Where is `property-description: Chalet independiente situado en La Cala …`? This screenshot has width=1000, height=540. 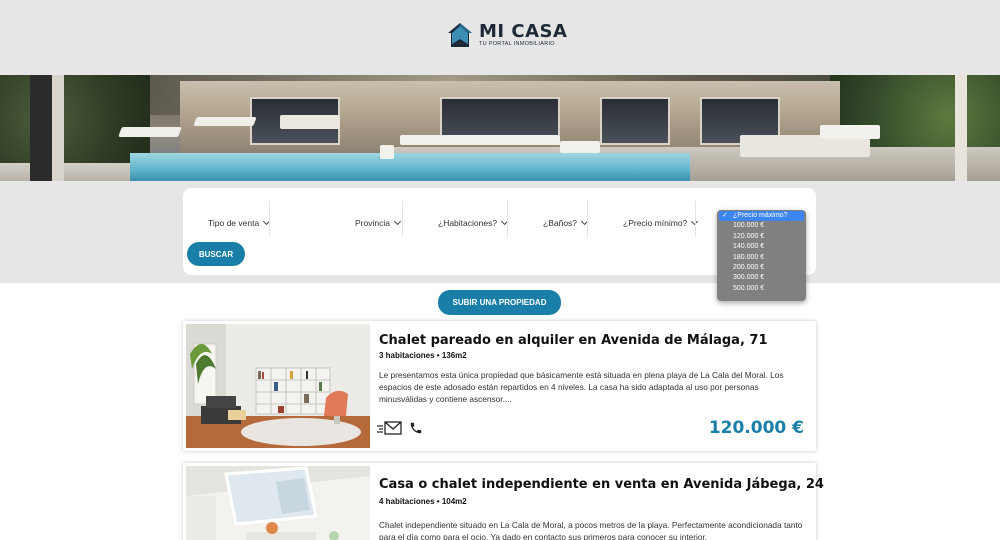 property-description: Chalet independiente situado en La Cala … is located at coordinates (591, 530).